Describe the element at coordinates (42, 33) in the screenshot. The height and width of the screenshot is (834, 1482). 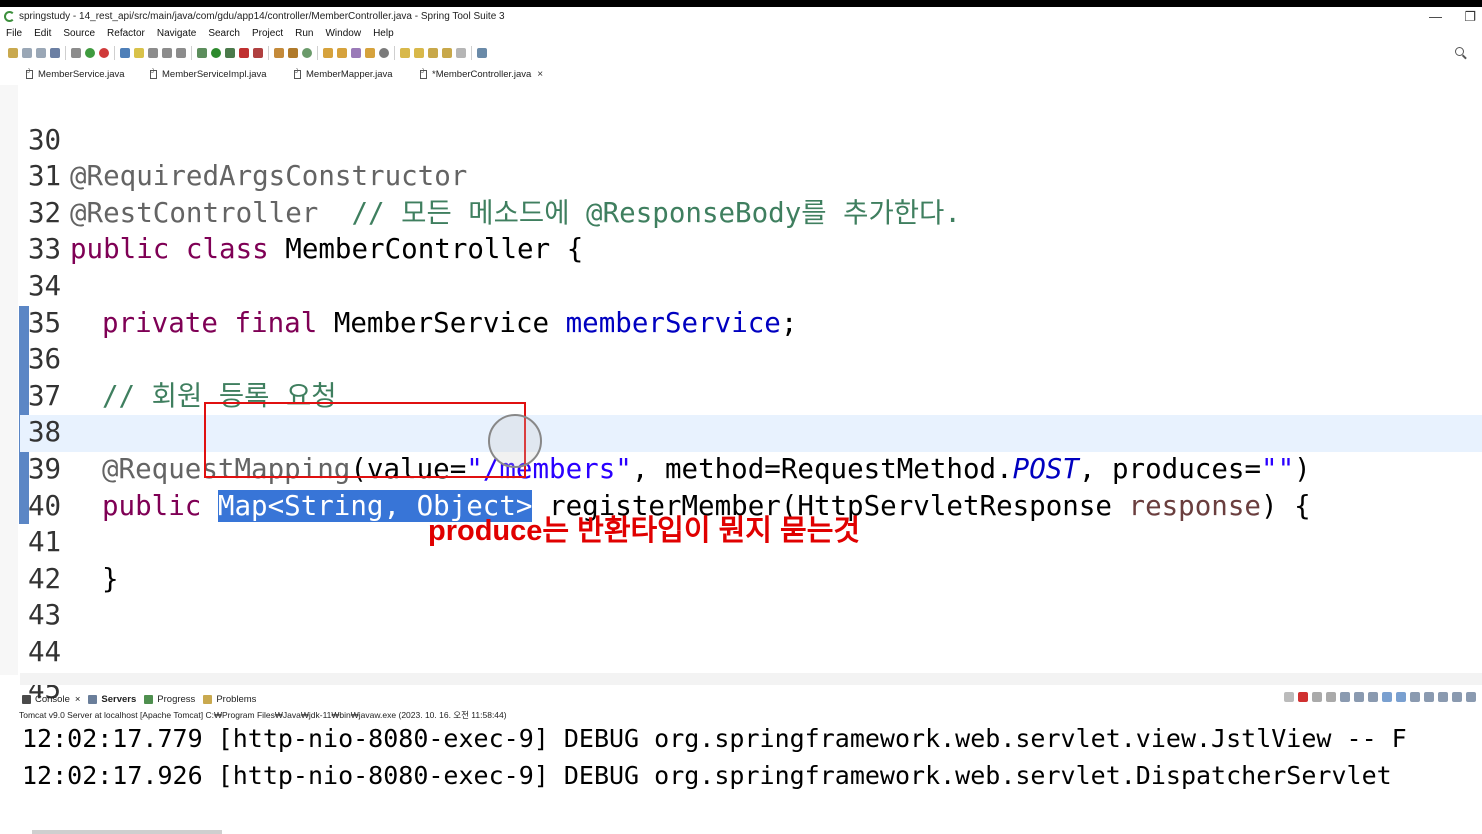
I see `menu-edit: Edit` at that location.